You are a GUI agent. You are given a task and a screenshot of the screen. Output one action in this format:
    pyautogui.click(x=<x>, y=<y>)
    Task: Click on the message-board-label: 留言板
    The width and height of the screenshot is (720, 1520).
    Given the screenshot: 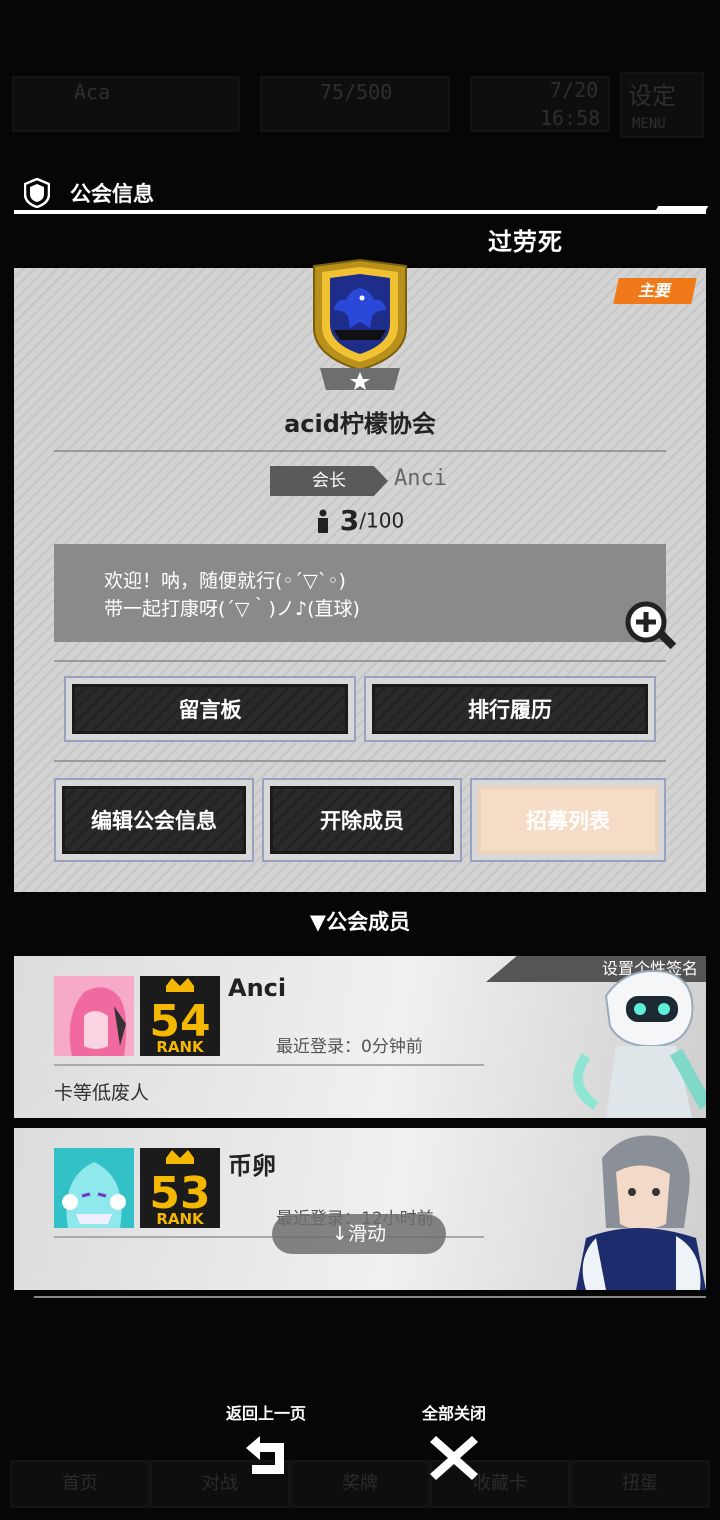 What is the action you would take?
    pyautogui.click(x=210, y=709)
    